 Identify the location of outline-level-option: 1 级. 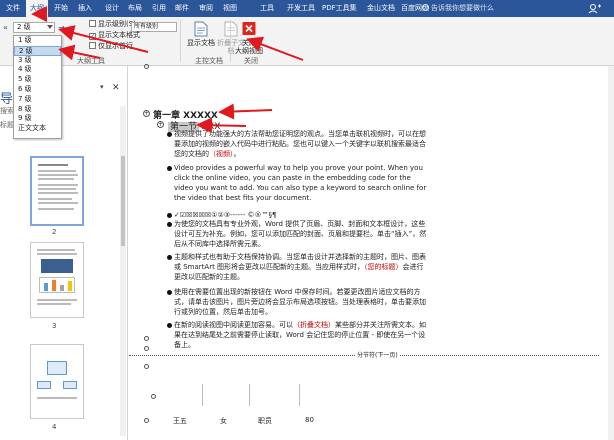
(37, 41).